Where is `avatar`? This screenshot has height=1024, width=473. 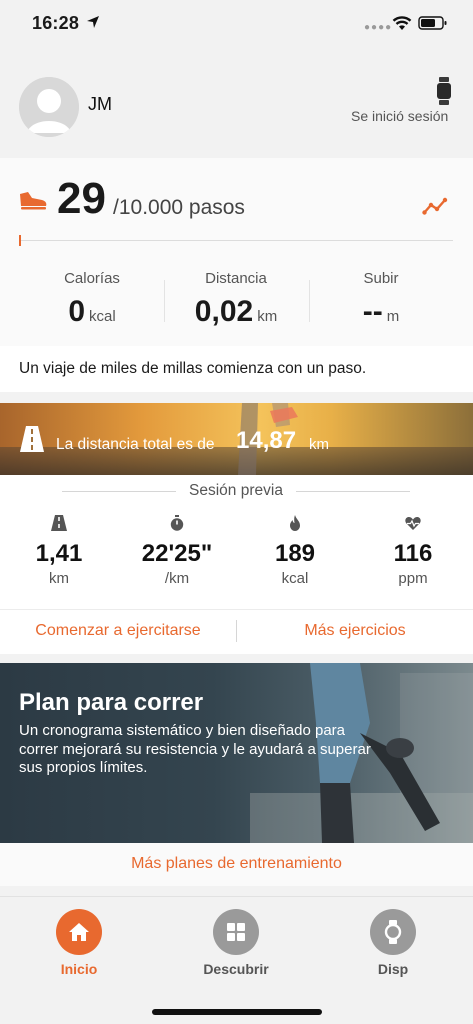
avatar is located at coordinates (49, 107).